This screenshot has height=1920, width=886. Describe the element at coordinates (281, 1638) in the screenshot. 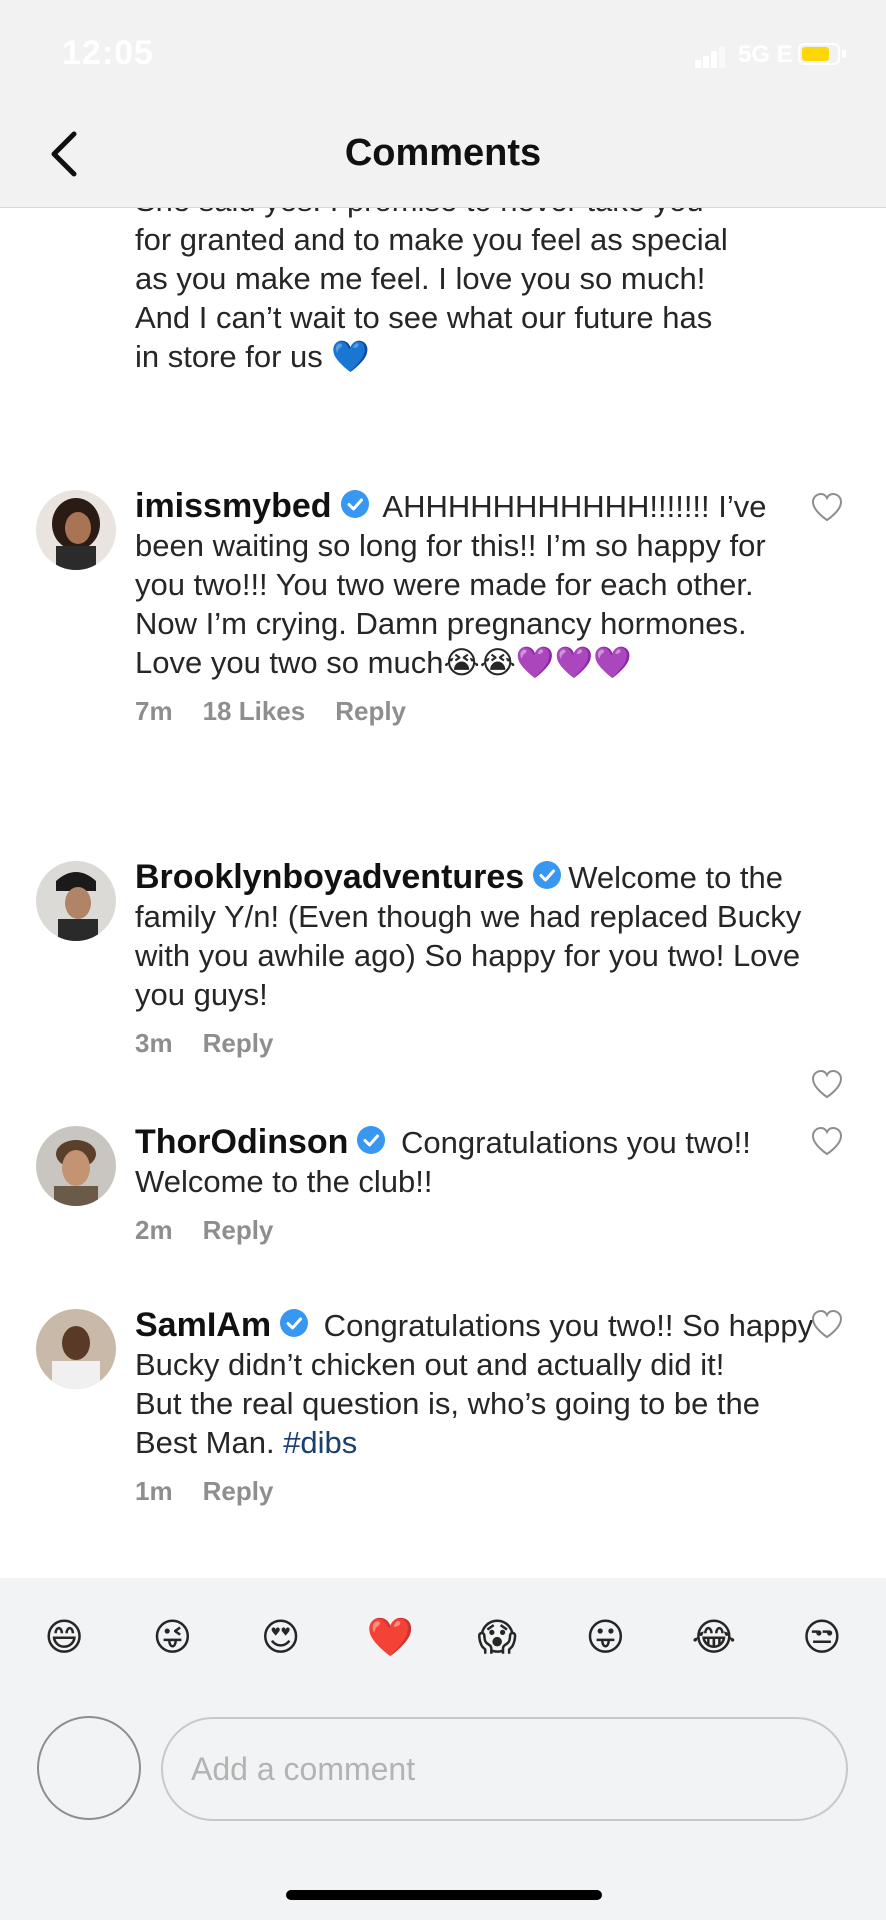

I see `emoji-heart-eyes-button: 😍` at that location.